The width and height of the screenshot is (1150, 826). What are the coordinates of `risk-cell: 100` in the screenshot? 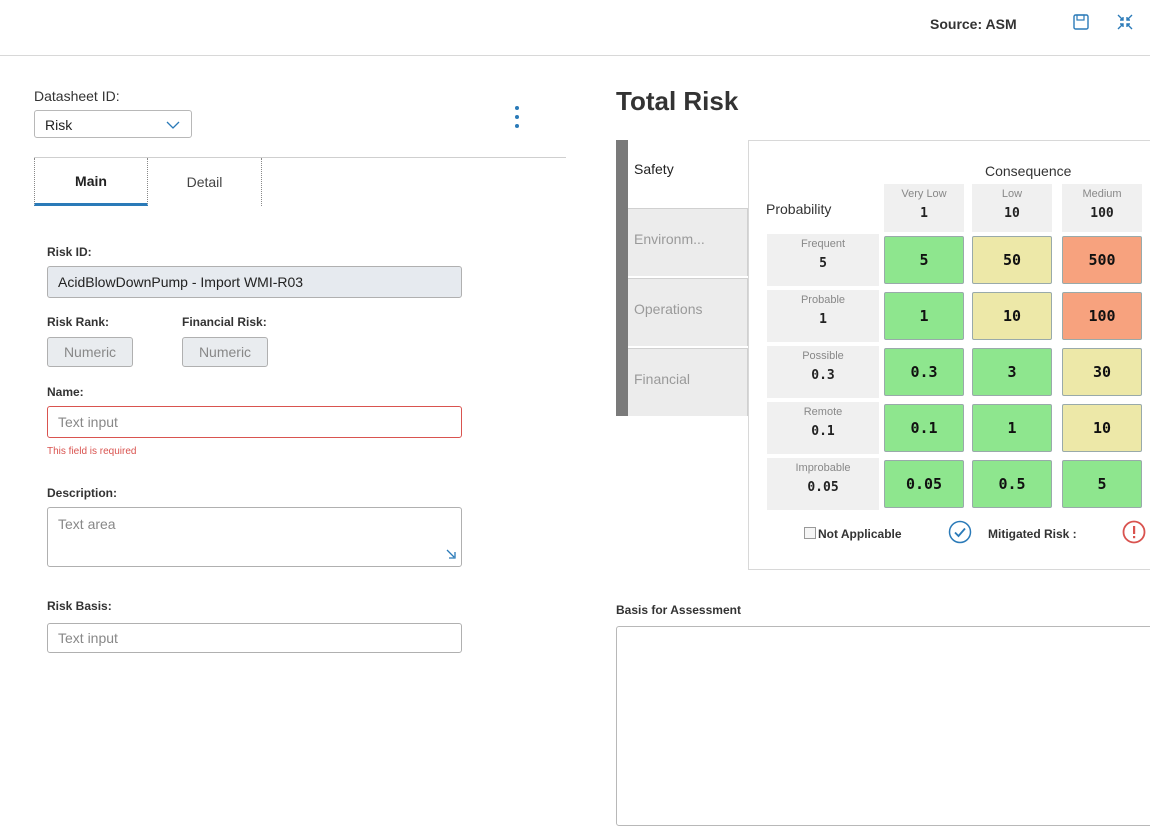 It's located at (1102, 316).